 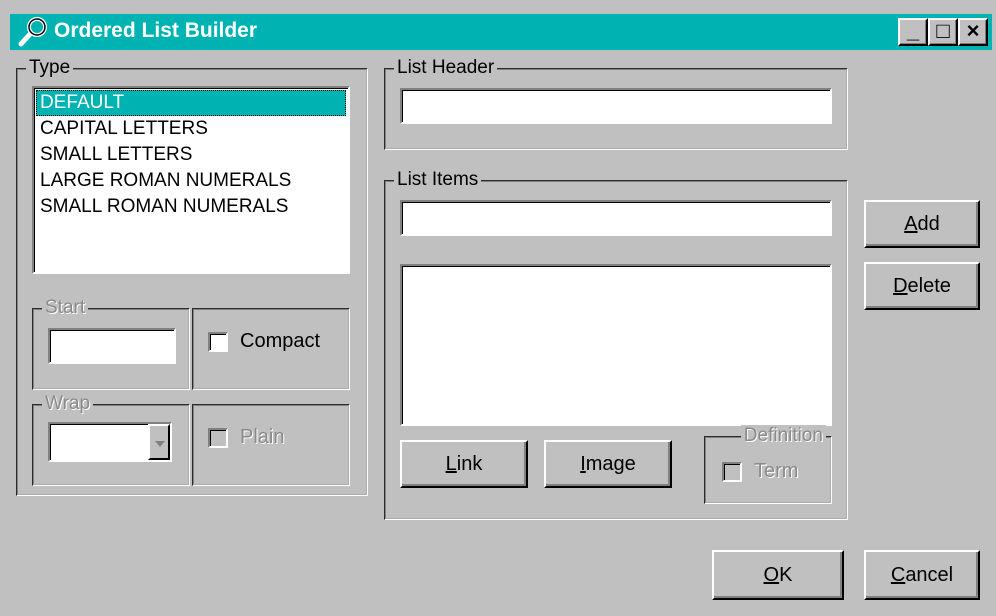 What do you see at coordinates (446, 68) in the screenshot?
I see `list-header-label: List Header` at bounding box center [446, 68].